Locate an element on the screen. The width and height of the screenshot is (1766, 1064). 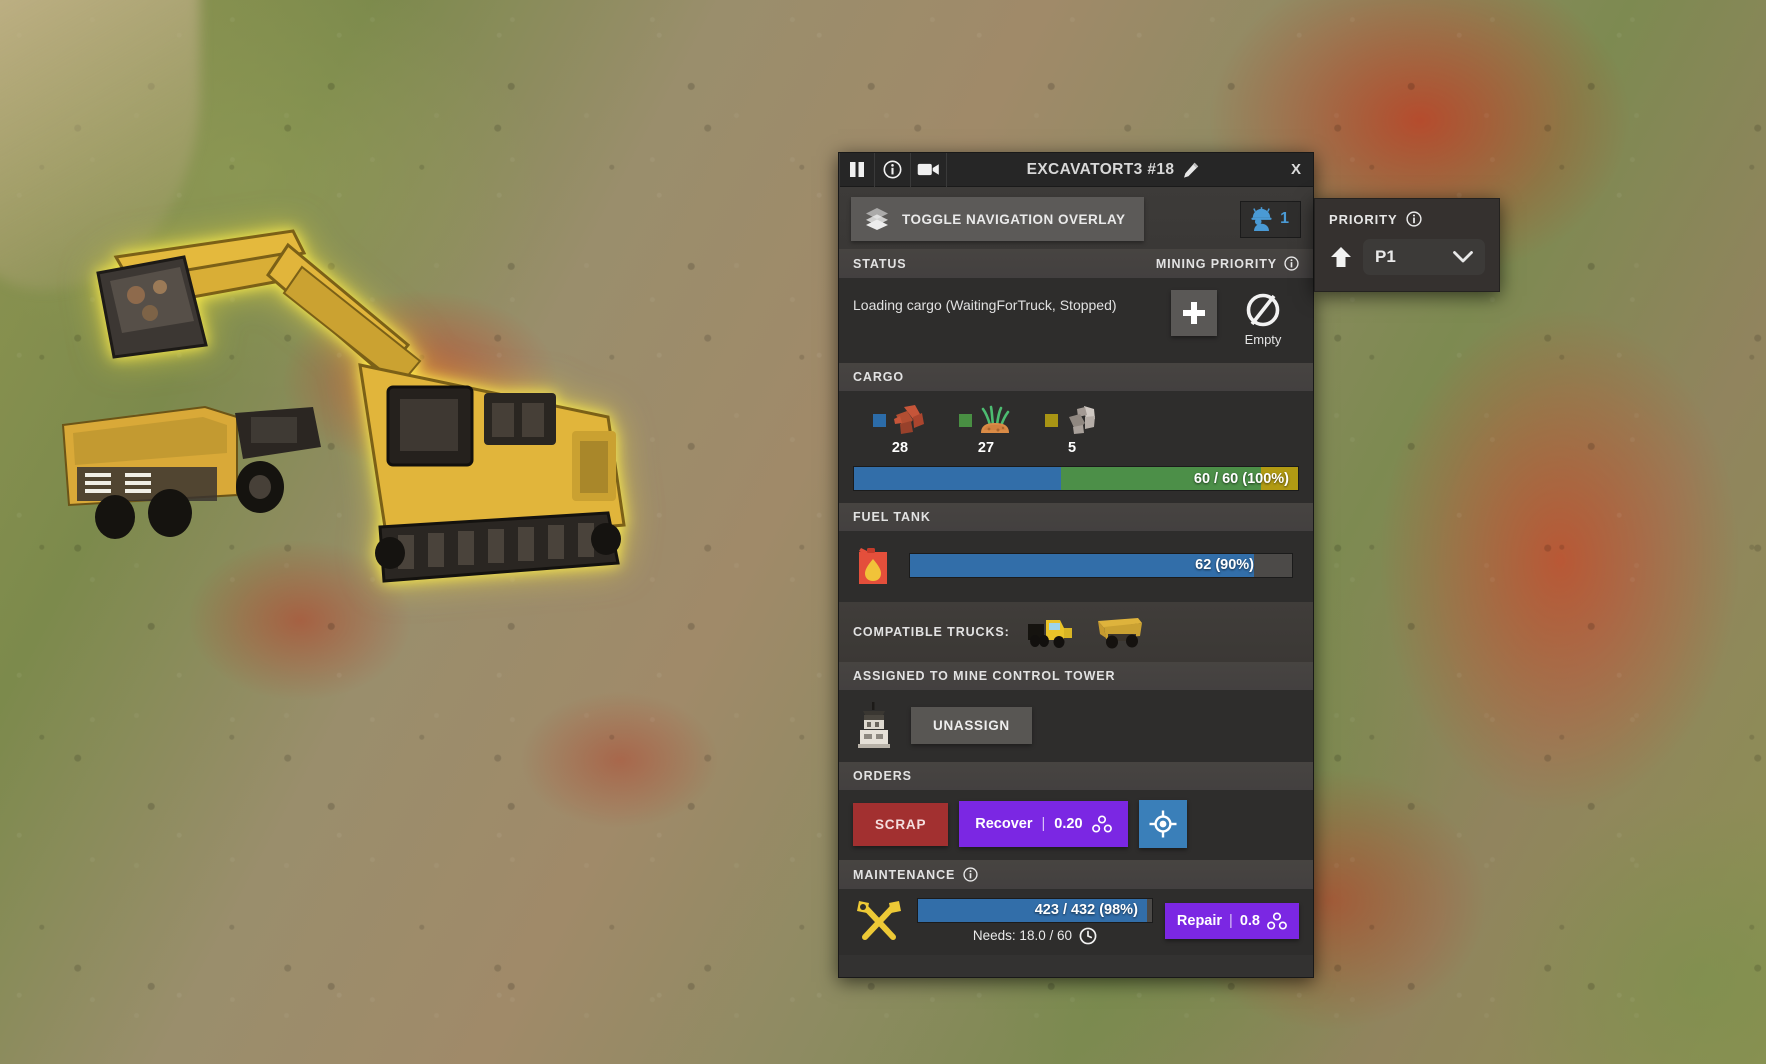
cargo-item: 5 is located at coordinates (1072, 429).